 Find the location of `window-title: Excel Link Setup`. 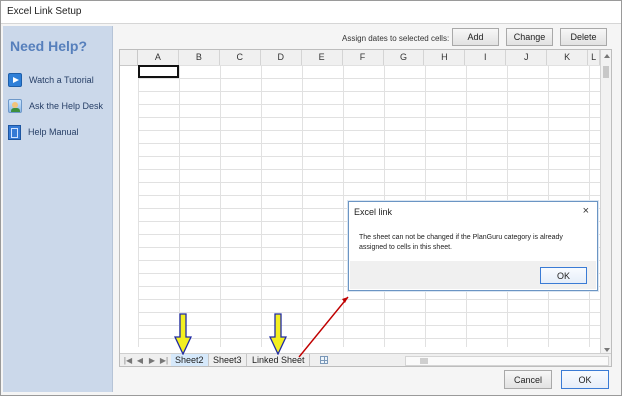

window-title: Excel Link Setup is located at coordinates (44, 11).